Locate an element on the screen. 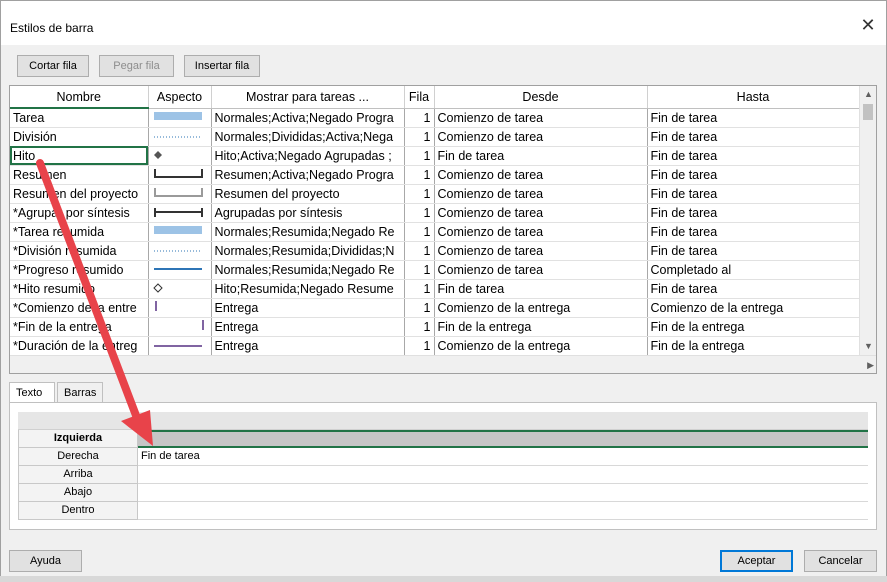  text-prop-row: Dentro is located at coordinates (443, 511).